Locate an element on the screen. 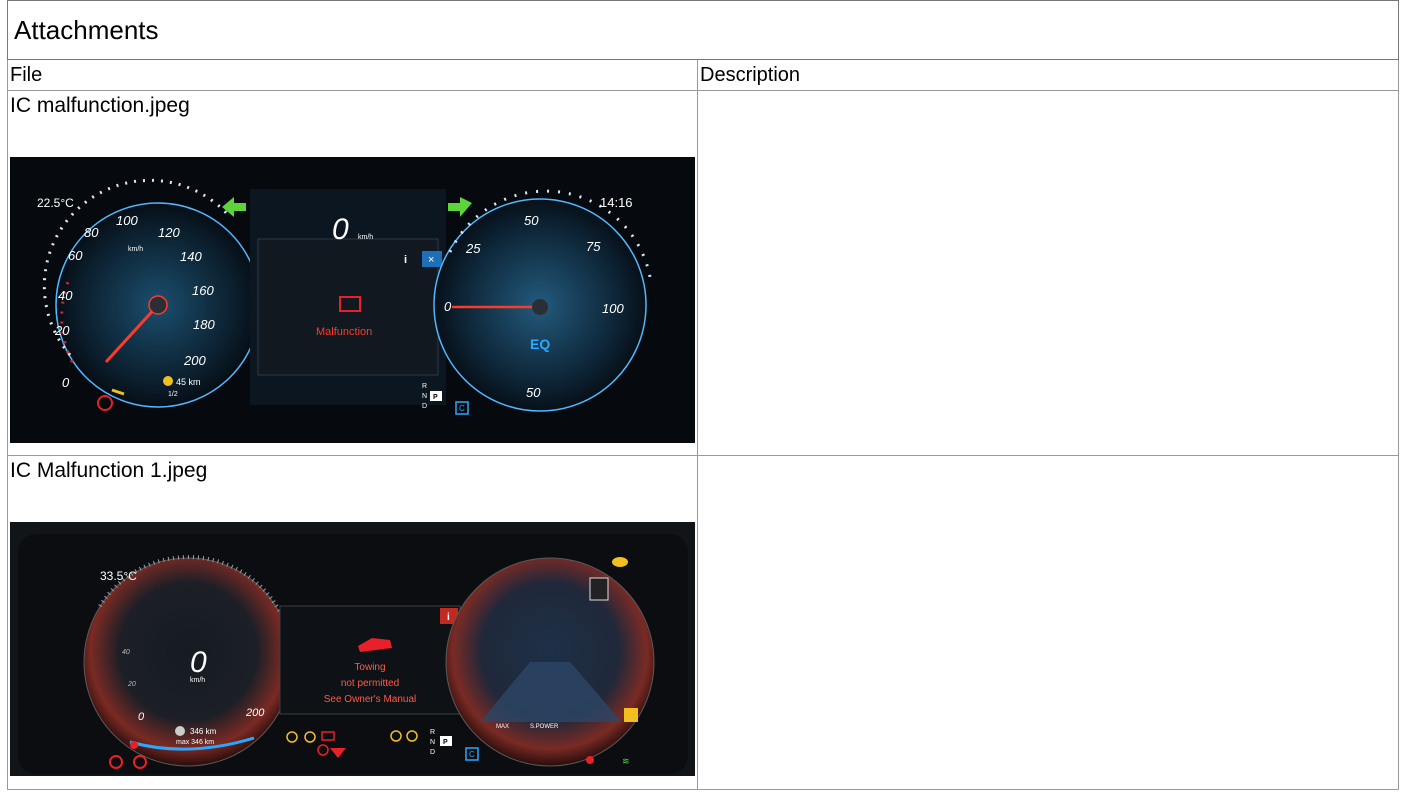  file-name-link: IC Malfunction 1.jpeg is located at coordinates (353, 489).